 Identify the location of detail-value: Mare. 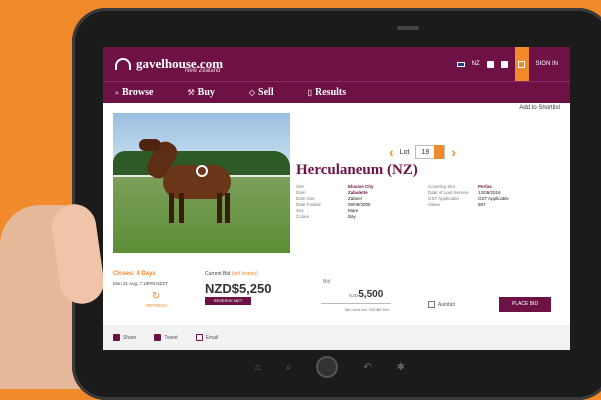
(353, 210).